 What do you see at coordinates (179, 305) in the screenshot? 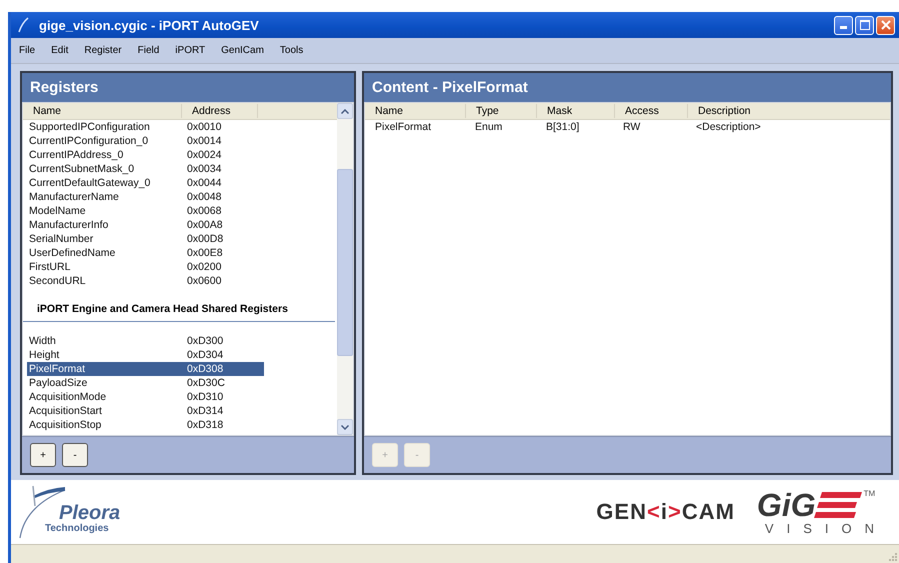
I see `group-heading: iPORT Engine and Camera Head Shared Registers` at bounding box center [179, 305].